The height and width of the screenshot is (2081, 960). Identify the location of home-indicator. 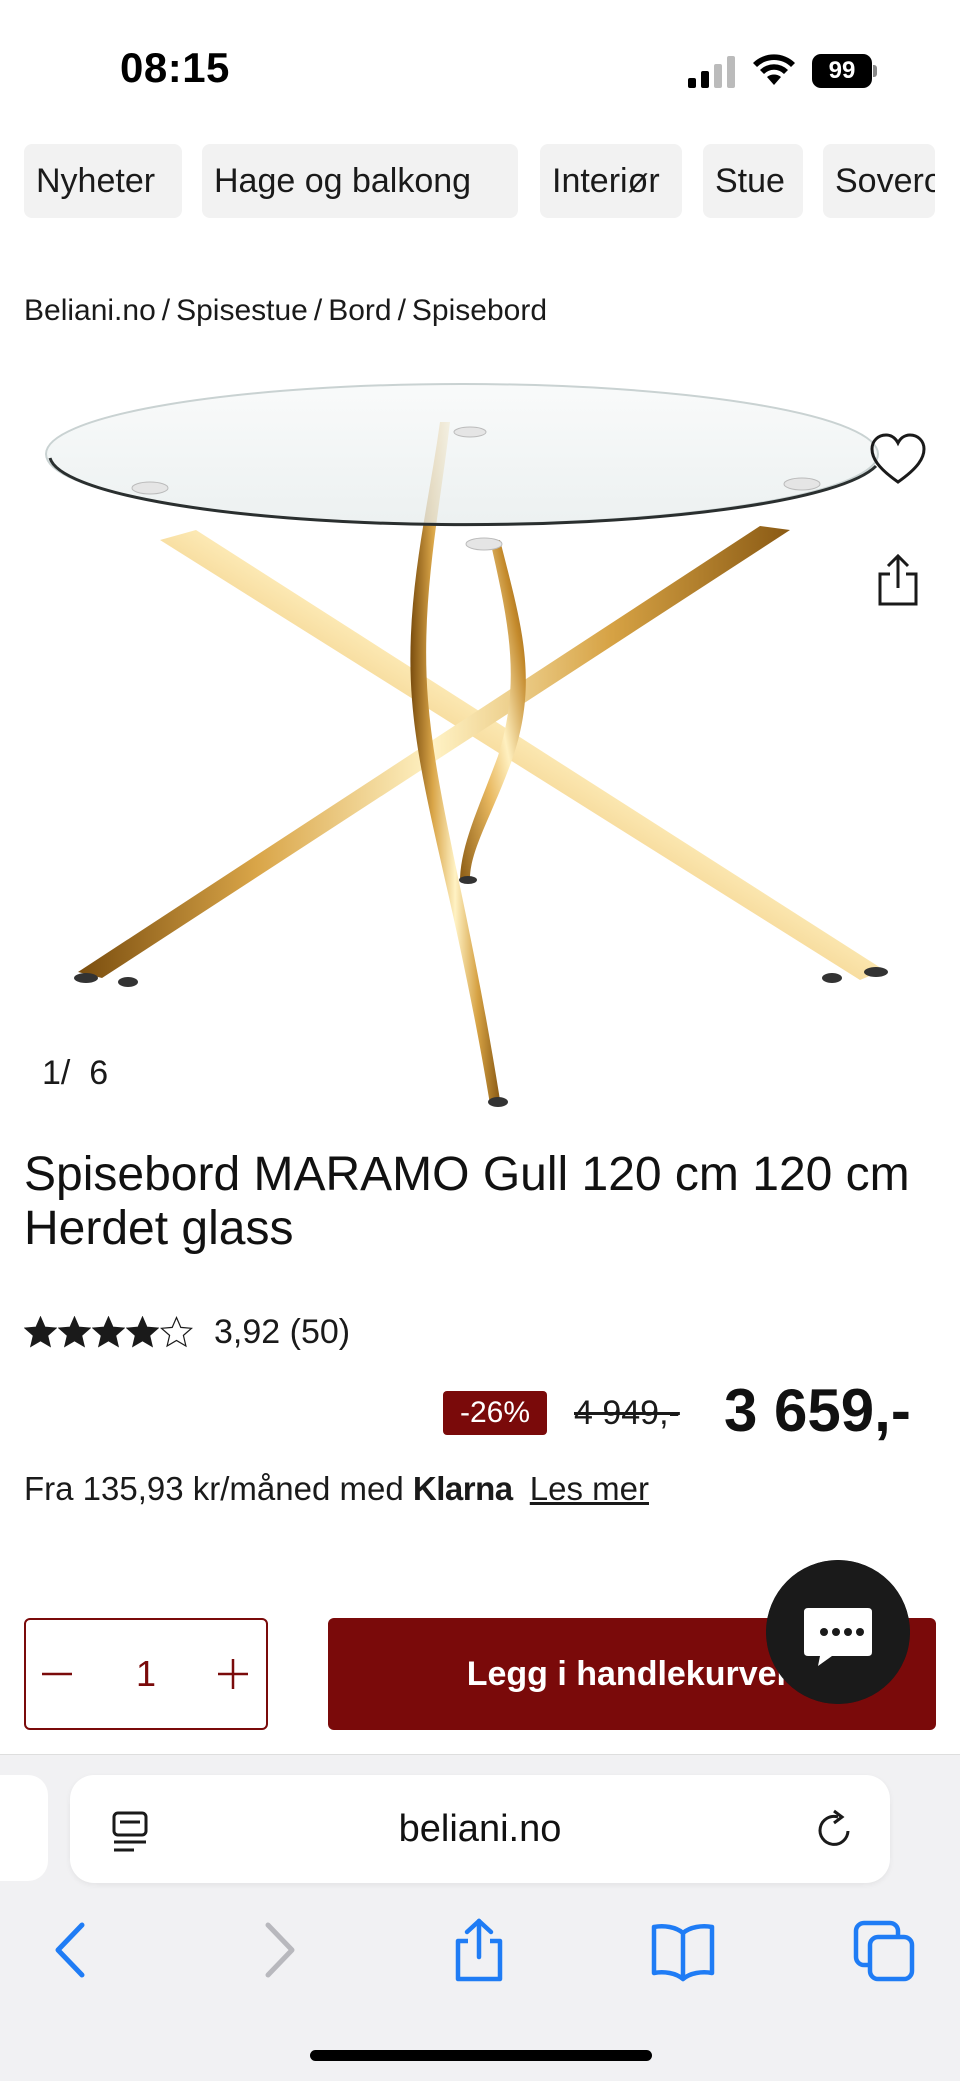
(481, 2055).